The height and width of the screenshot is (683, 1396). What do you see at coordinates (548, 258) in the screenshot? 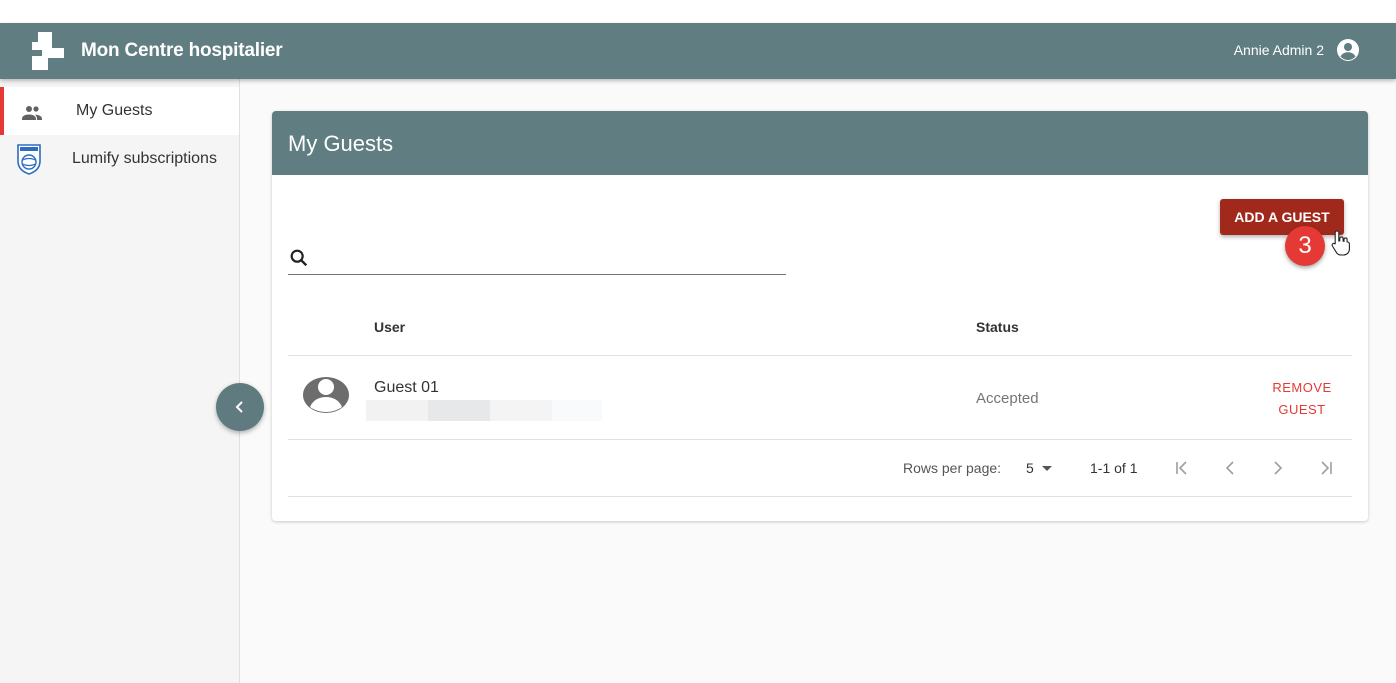
I see `search-input` at bounding box center [548, 258].